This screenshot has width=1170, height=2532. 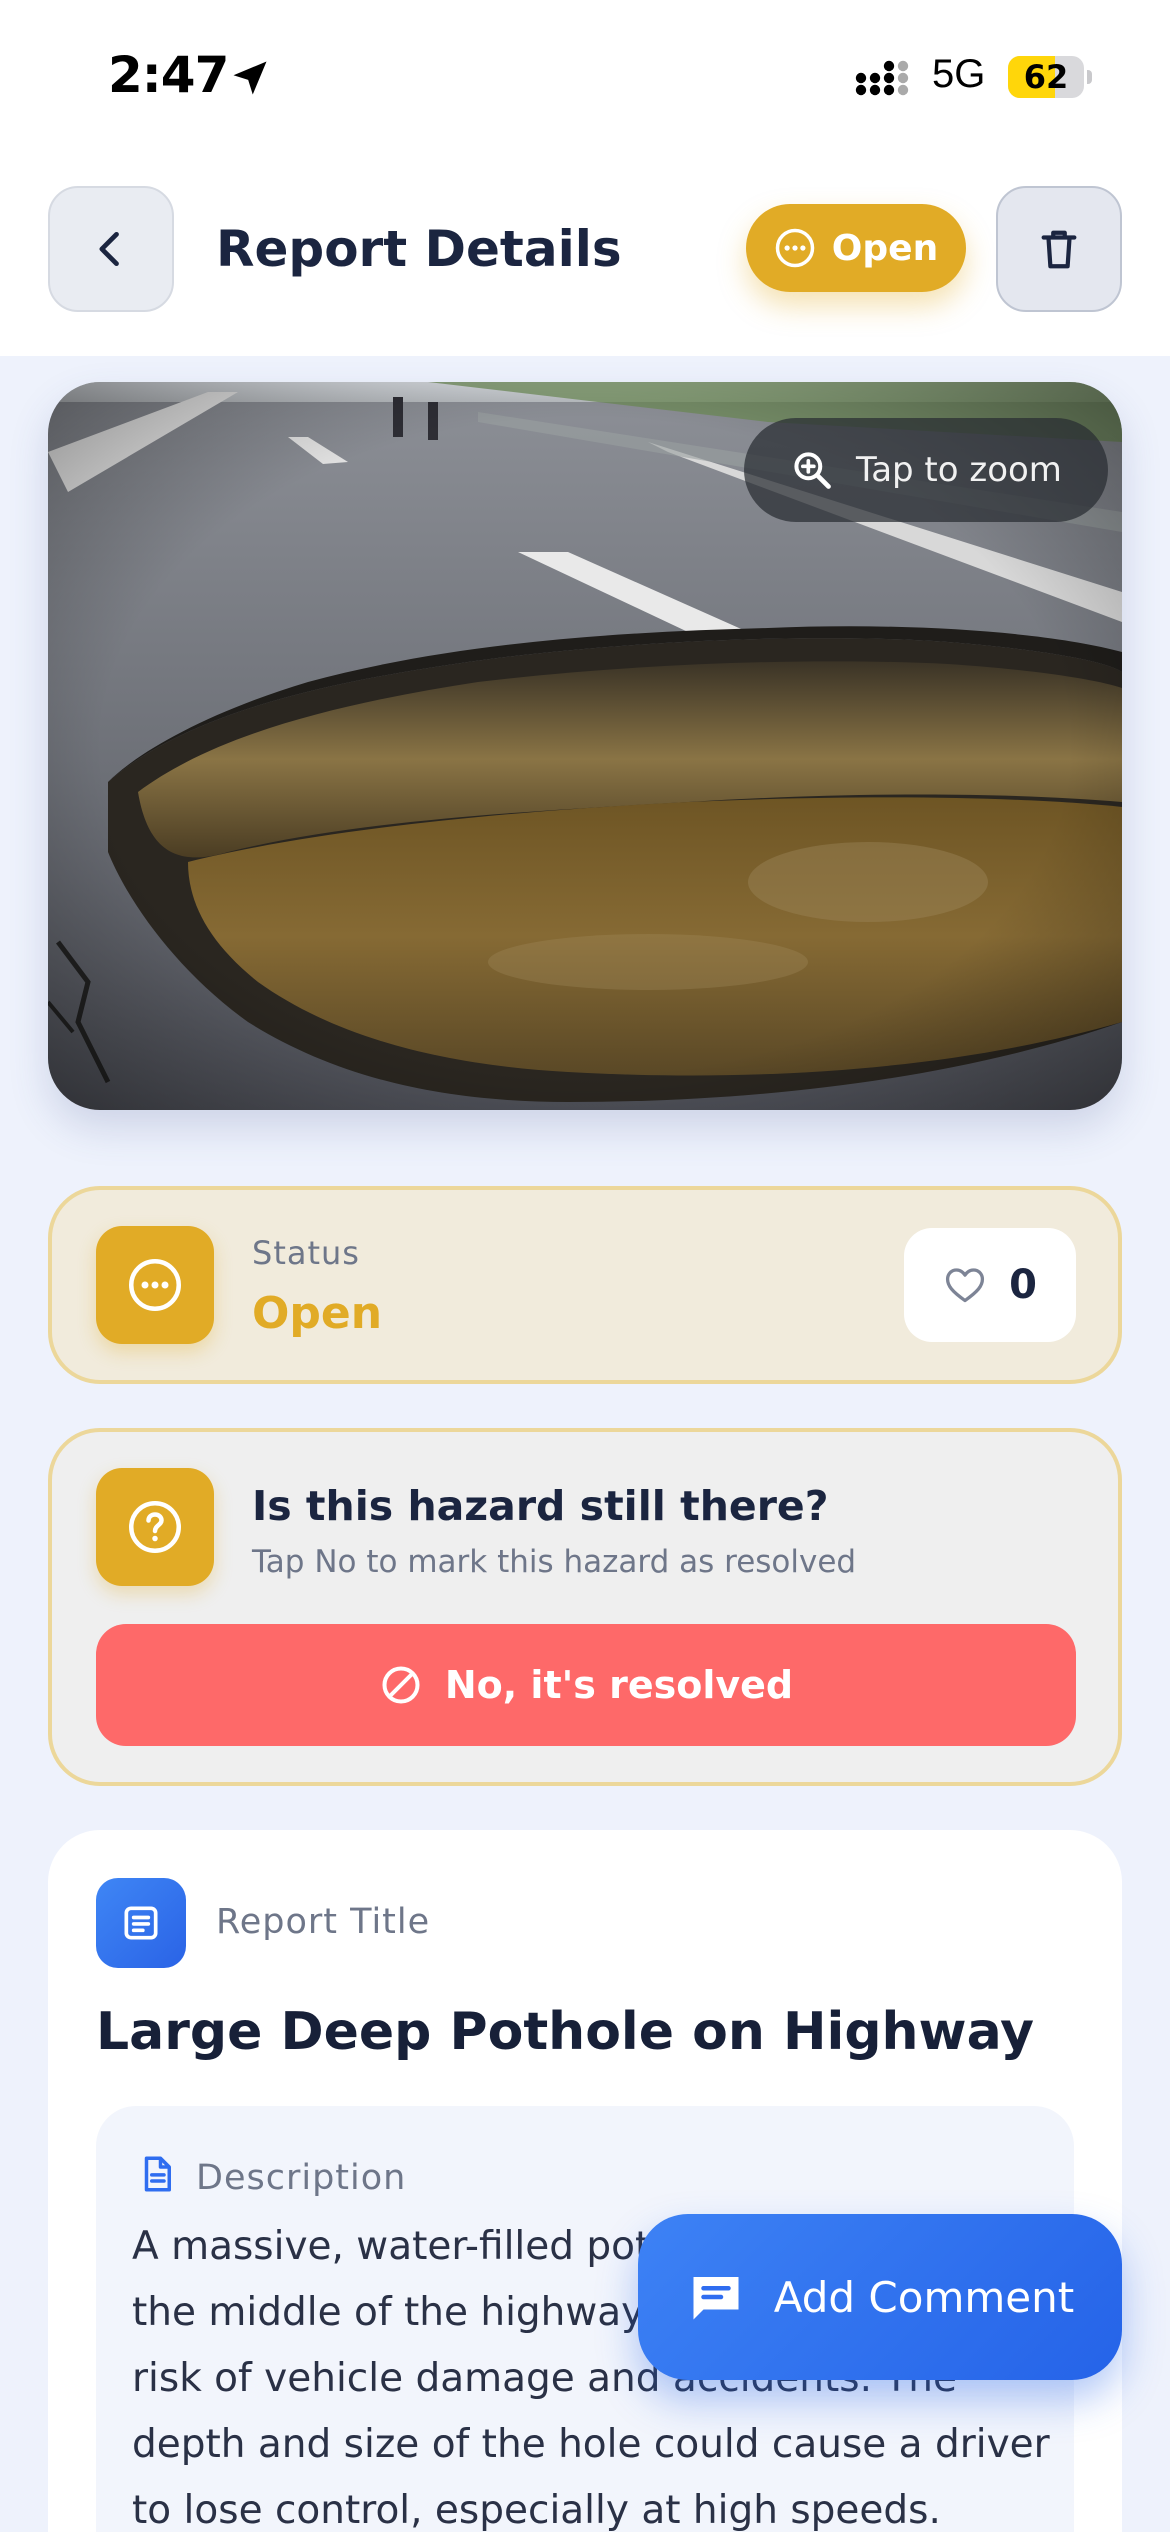 I want to click on like-button: 0, so click(x=990, y=1285).